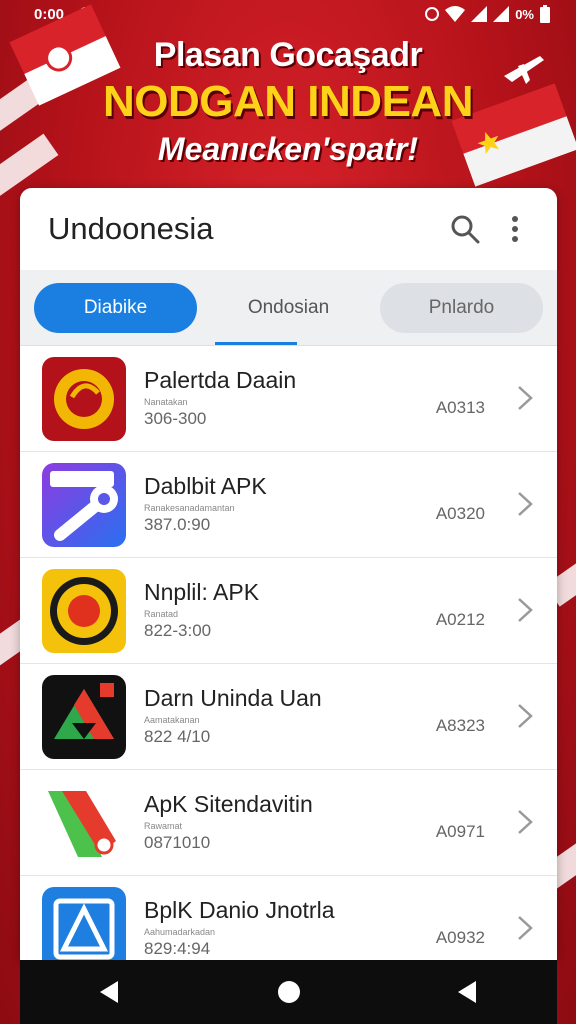  Describe the element at coordinates (177, 524) in the screenshot. I see `app-size: 387.0:90` at that location.